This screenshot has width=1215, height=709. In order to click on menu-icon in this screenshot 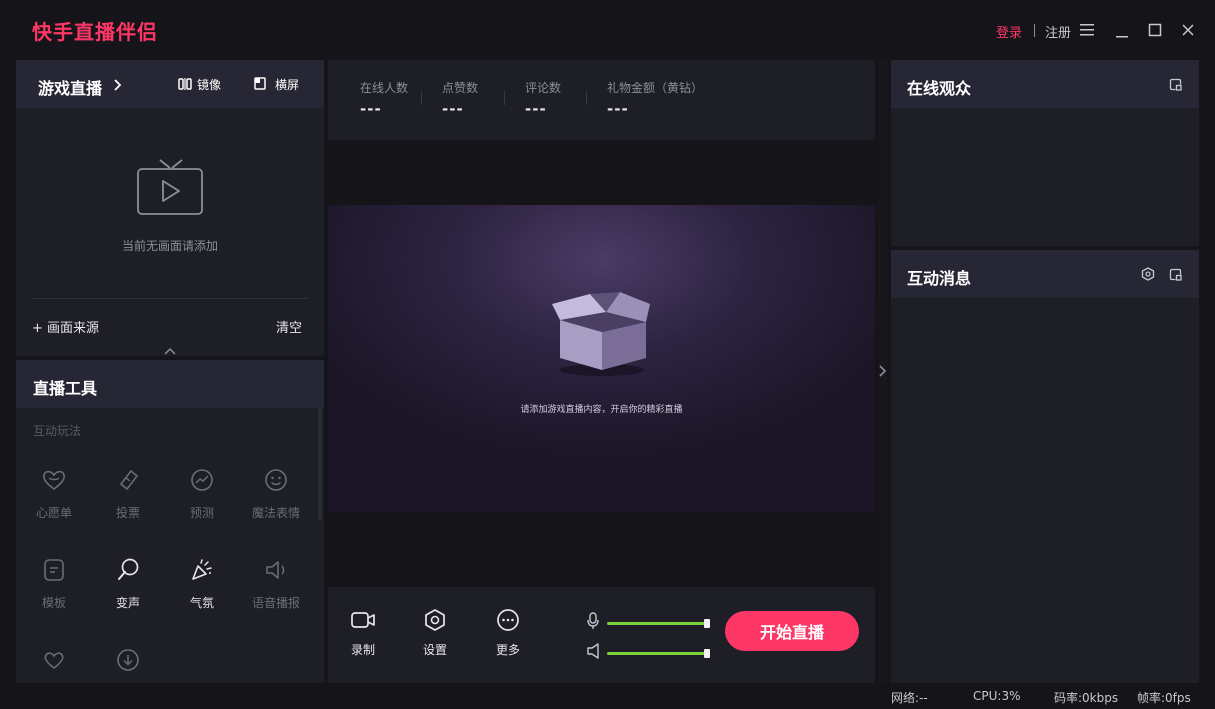, I will do `click(1087, 30)`.